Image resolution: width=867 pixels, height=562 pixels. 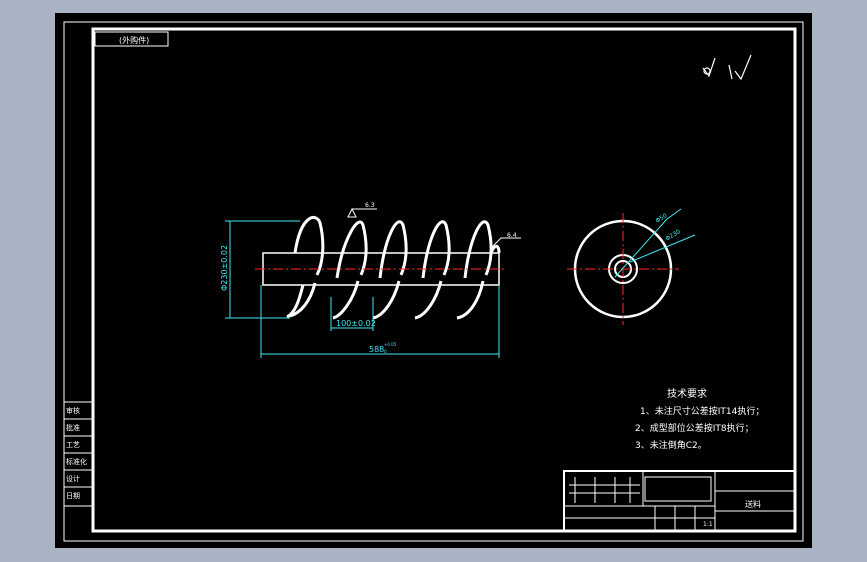 I want to click on title-scale: 1:1, so click(x=708, y=524).